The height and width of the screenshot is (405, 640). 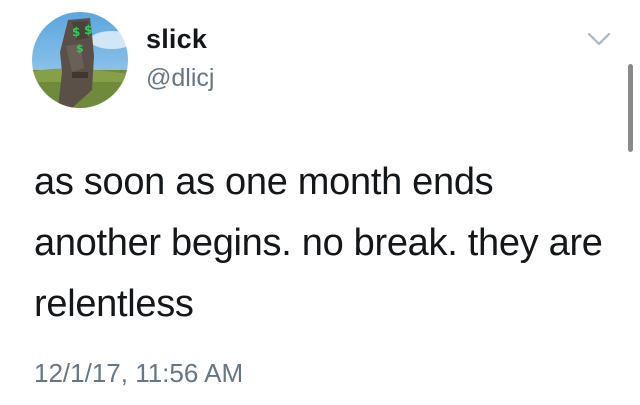 What do you see at coordinates (176, 39) in the screenshot?
I see `display-name: slick` at bounding box center [176, 39].